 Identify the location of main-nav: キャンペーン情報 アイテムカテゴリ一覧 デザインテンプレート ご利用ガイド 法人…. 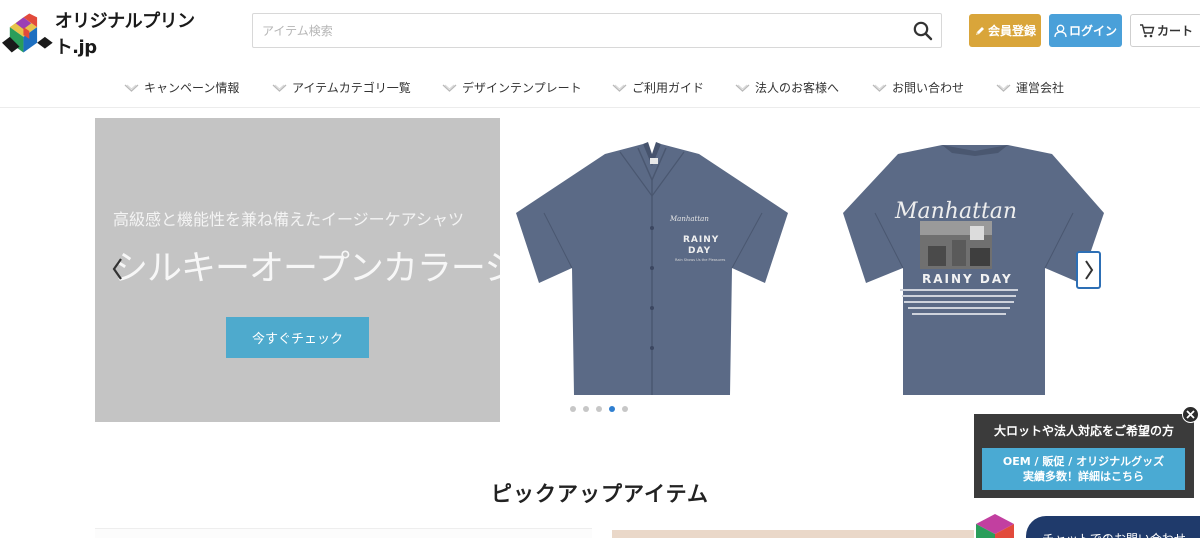
(600, 87).